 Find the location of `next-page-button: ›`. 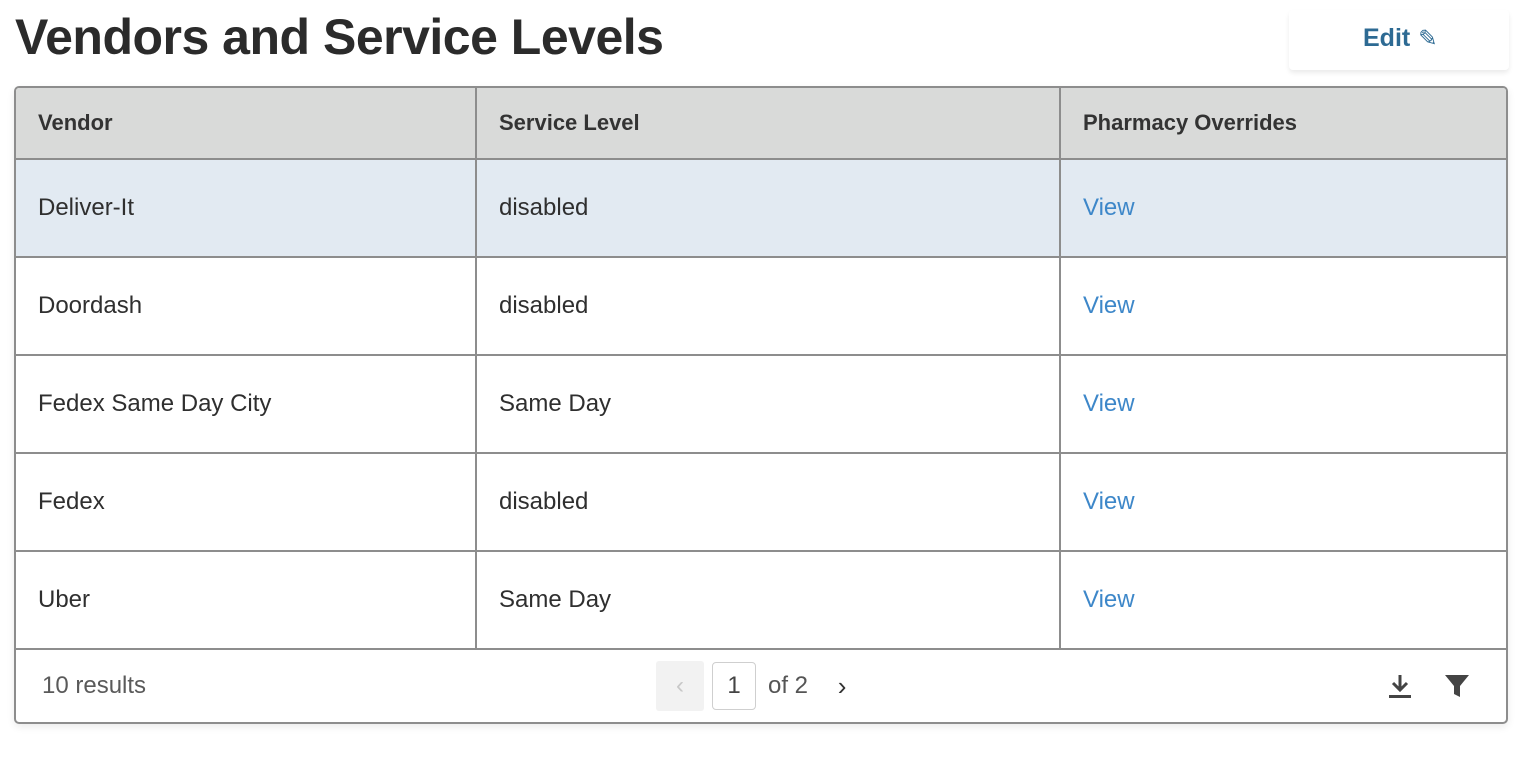

next-page-button: › is located at coordinates (842, 686).